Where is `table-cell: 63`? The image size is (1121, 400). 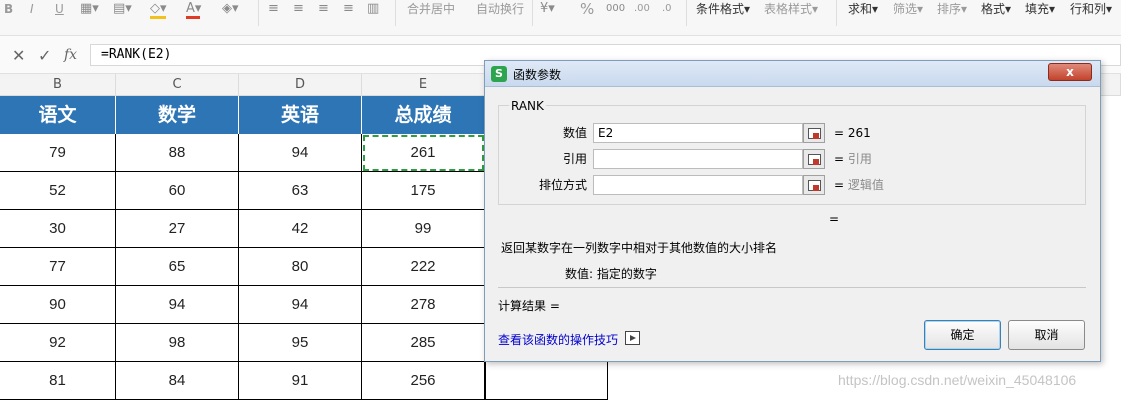 table-cell: 63 is located at coordinates (300, 191).